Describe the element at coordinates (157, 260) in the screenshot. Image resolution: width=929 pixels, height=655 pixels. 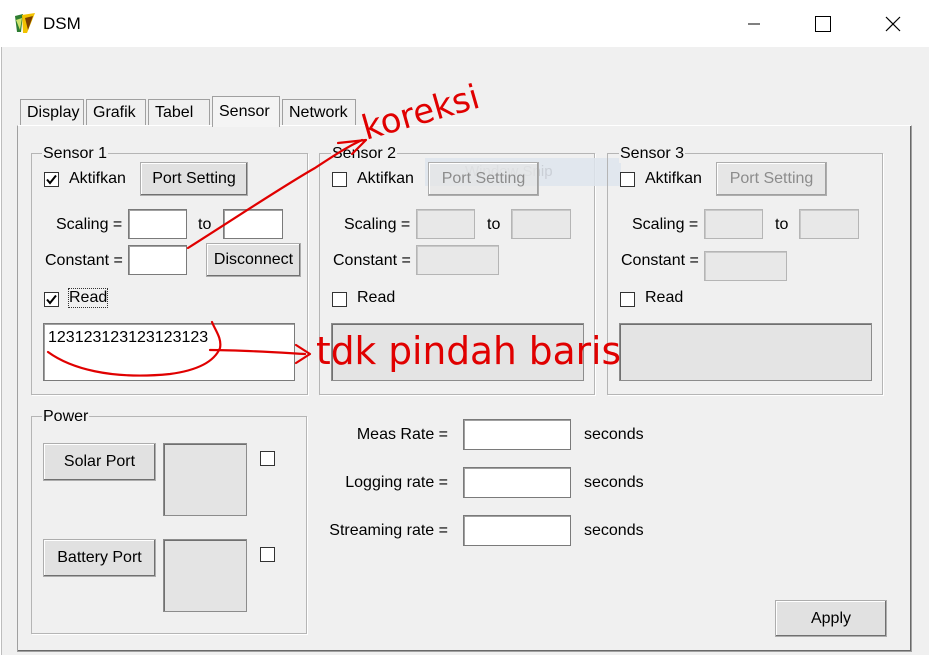
I see `sensor-1-constant-input` at that location.